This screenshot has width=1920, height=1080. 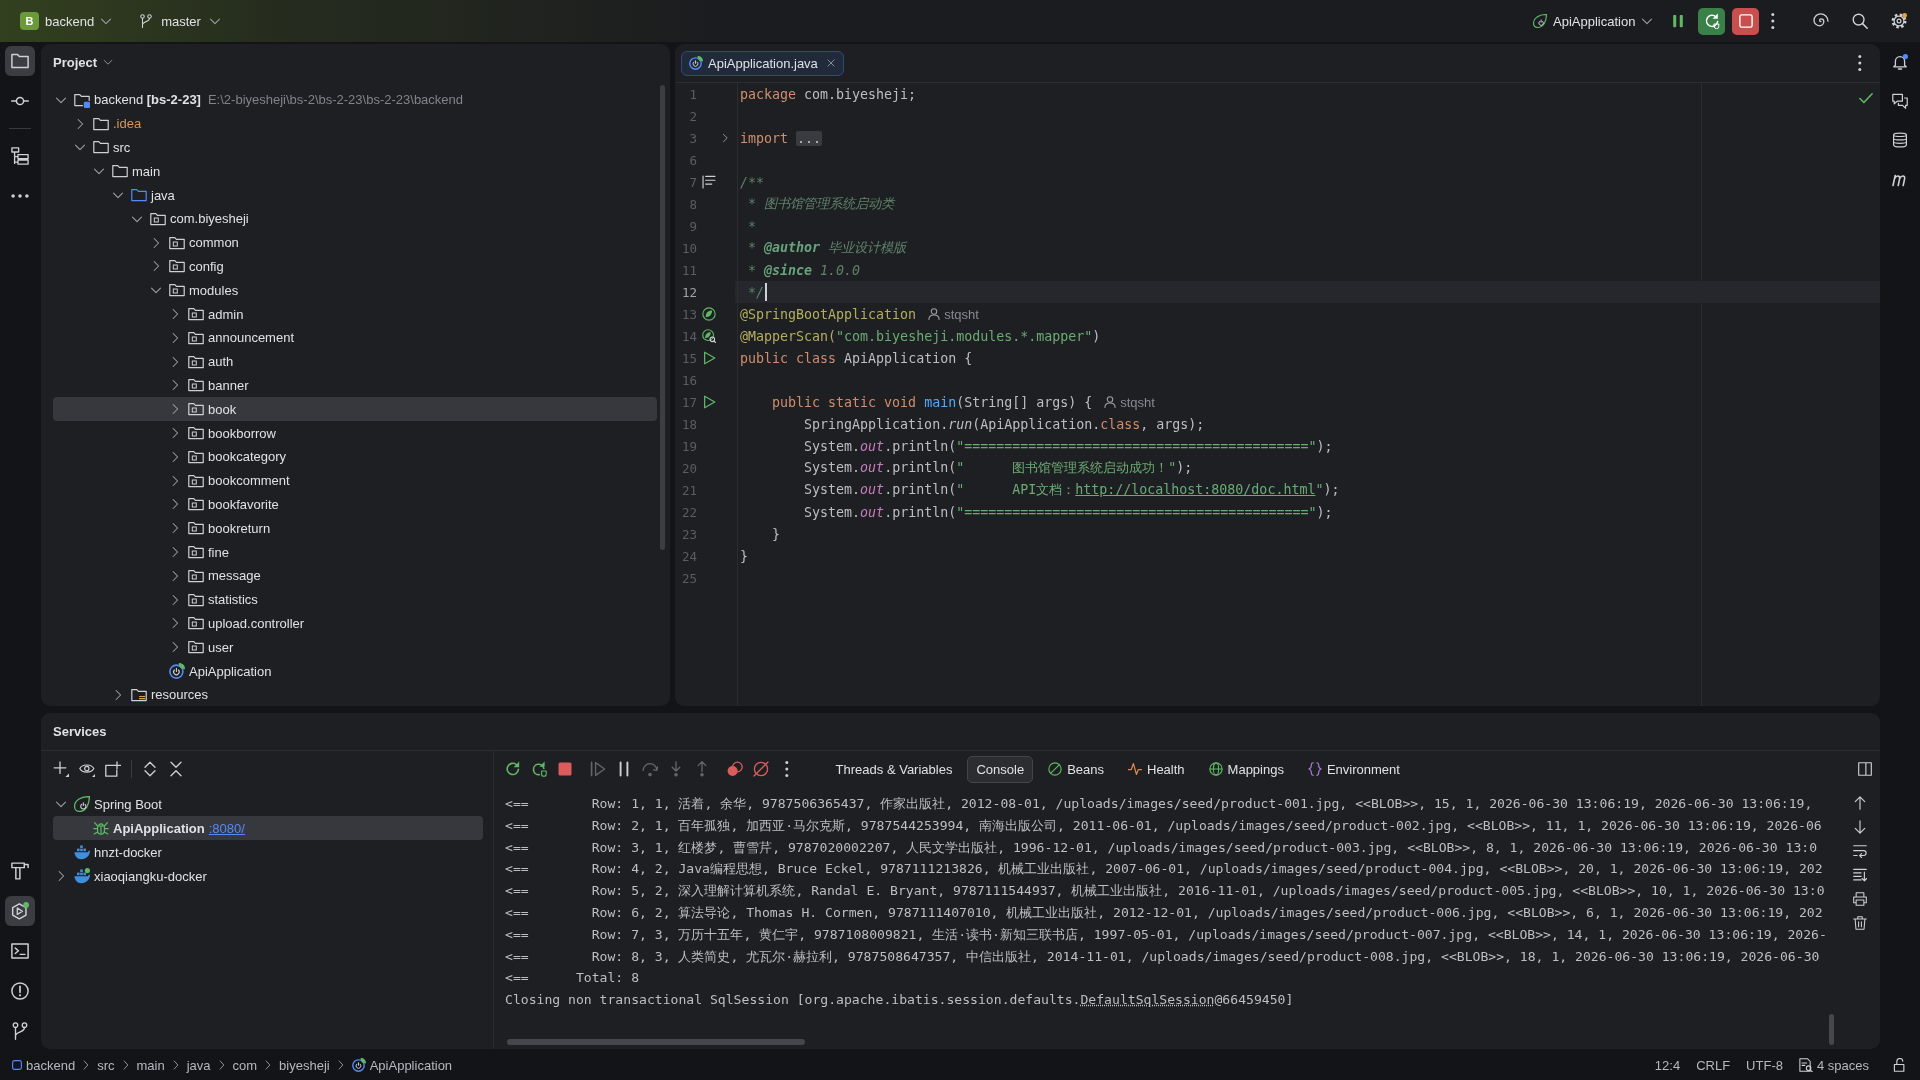 I want to click on port-link: :8080/, so click(x=226, y=828).